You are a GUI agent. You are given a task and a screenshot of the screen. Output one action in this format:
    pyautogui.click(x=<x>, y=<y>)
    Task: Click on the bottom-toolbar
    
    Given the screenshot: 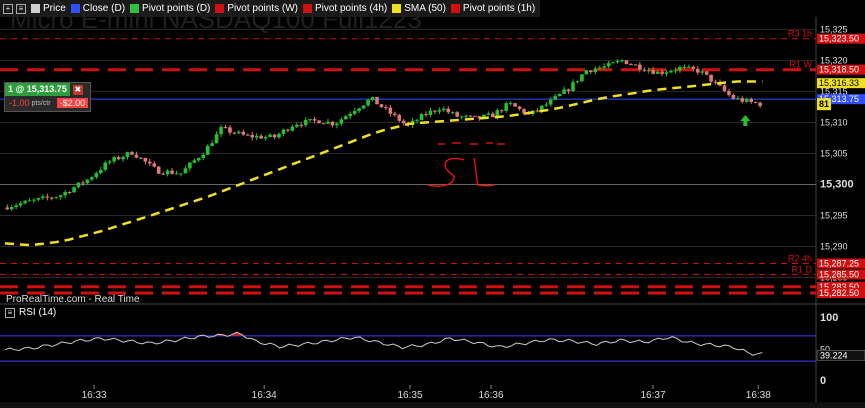 What is the action you would take?
    pyautogui.click(x=432, y=405)
    